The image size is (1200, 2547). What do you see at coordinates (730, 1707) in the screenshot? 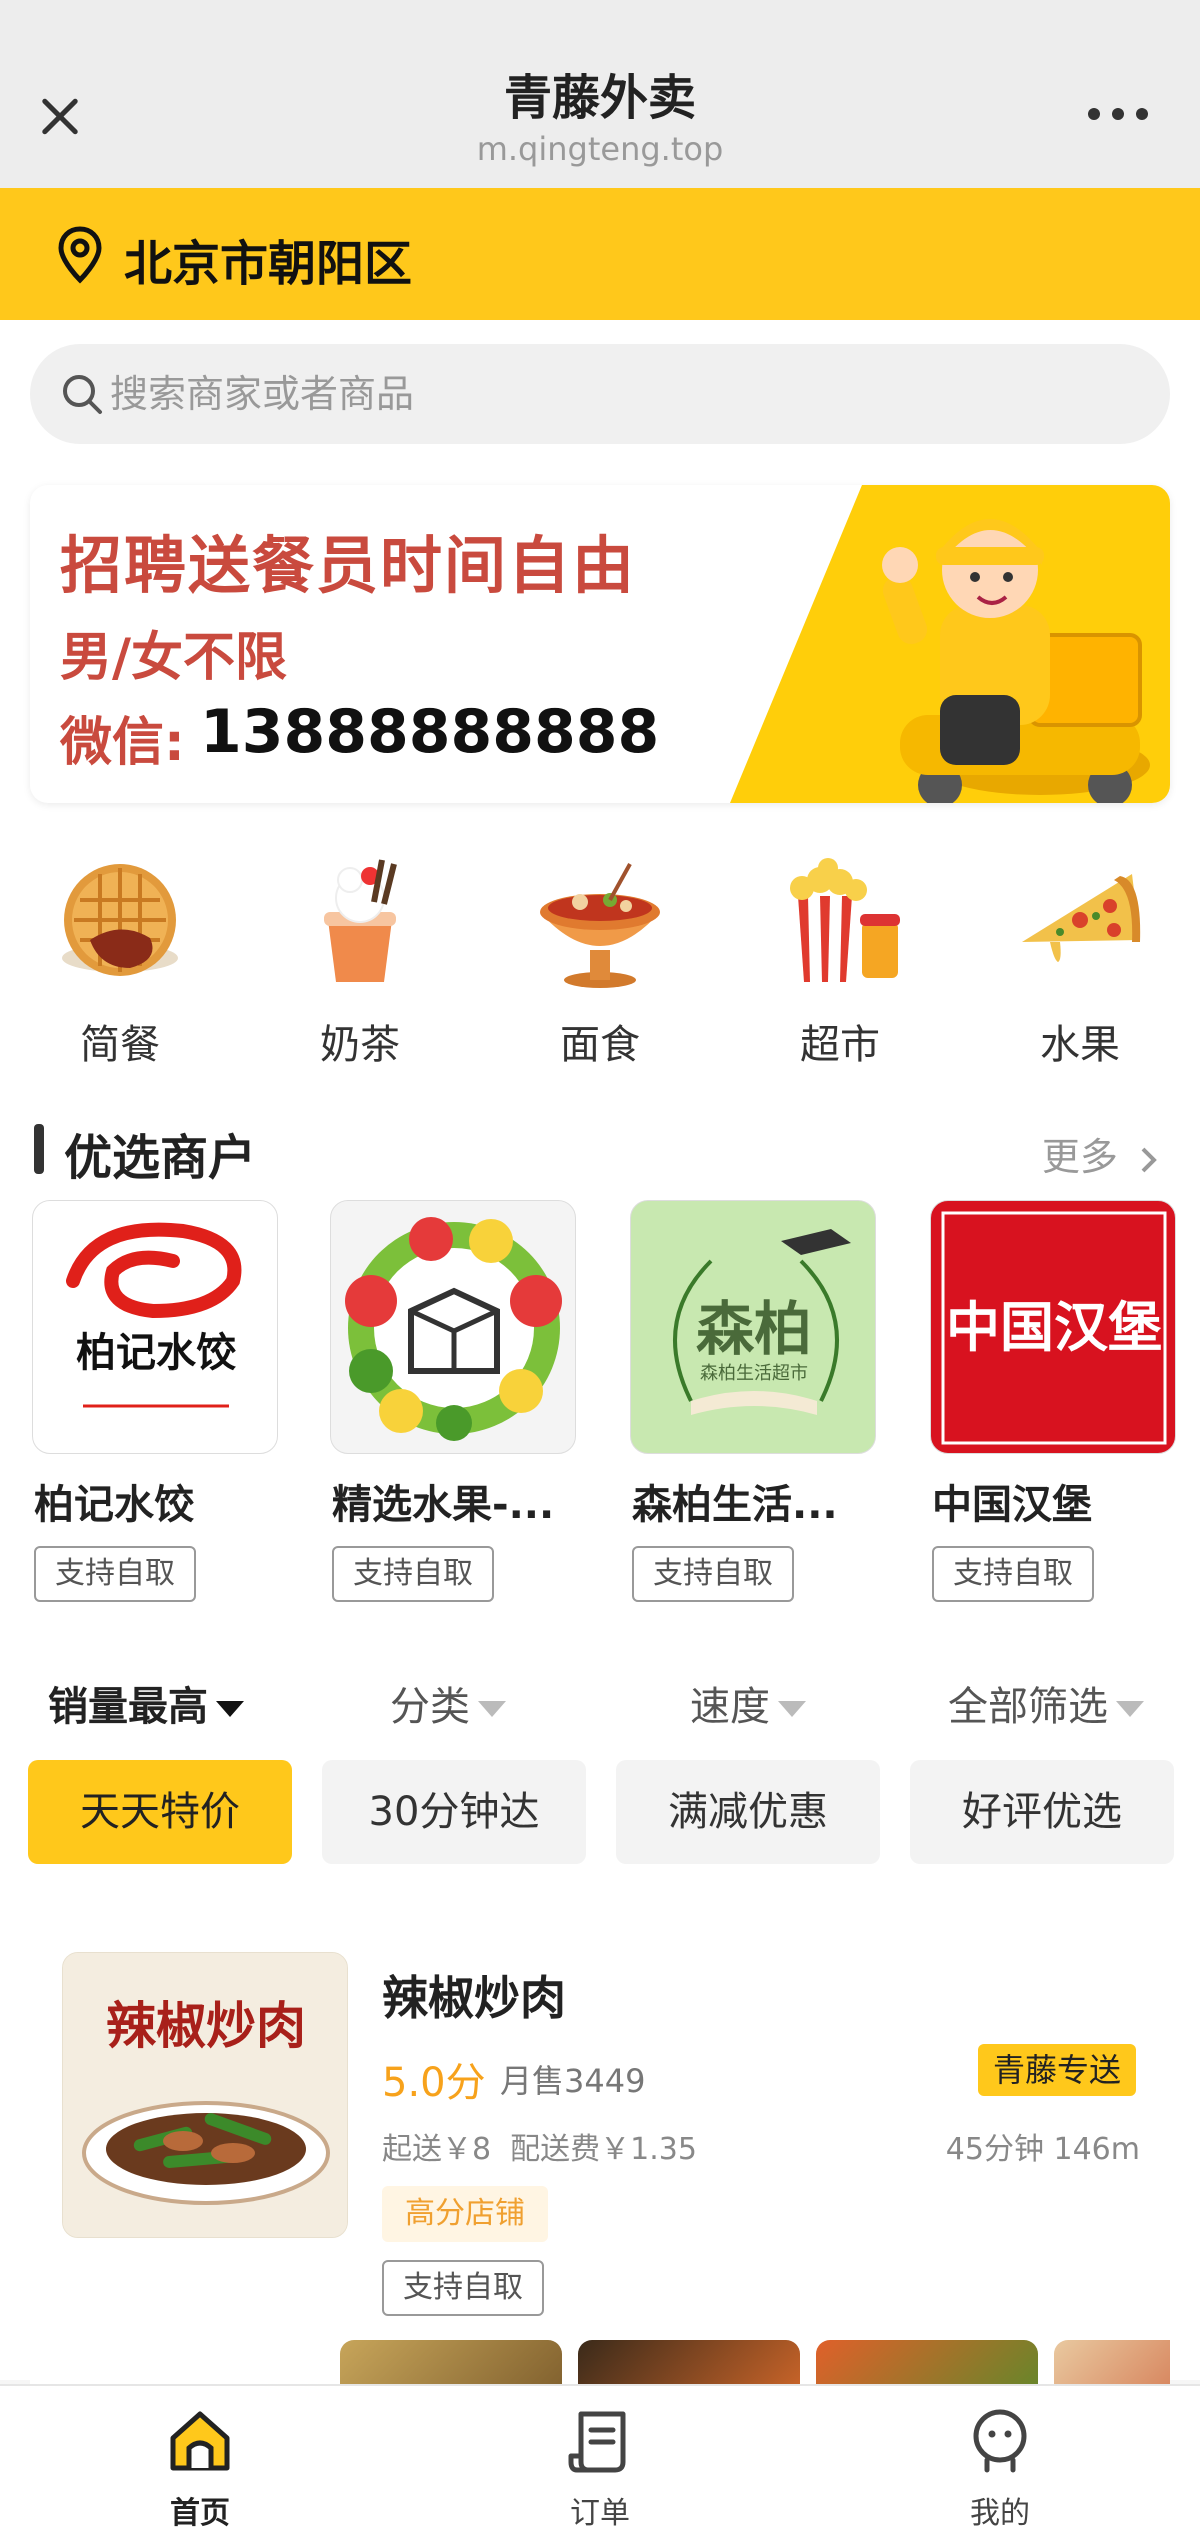
I see `sort-label: 速度` at bounding box center [730, 1707].